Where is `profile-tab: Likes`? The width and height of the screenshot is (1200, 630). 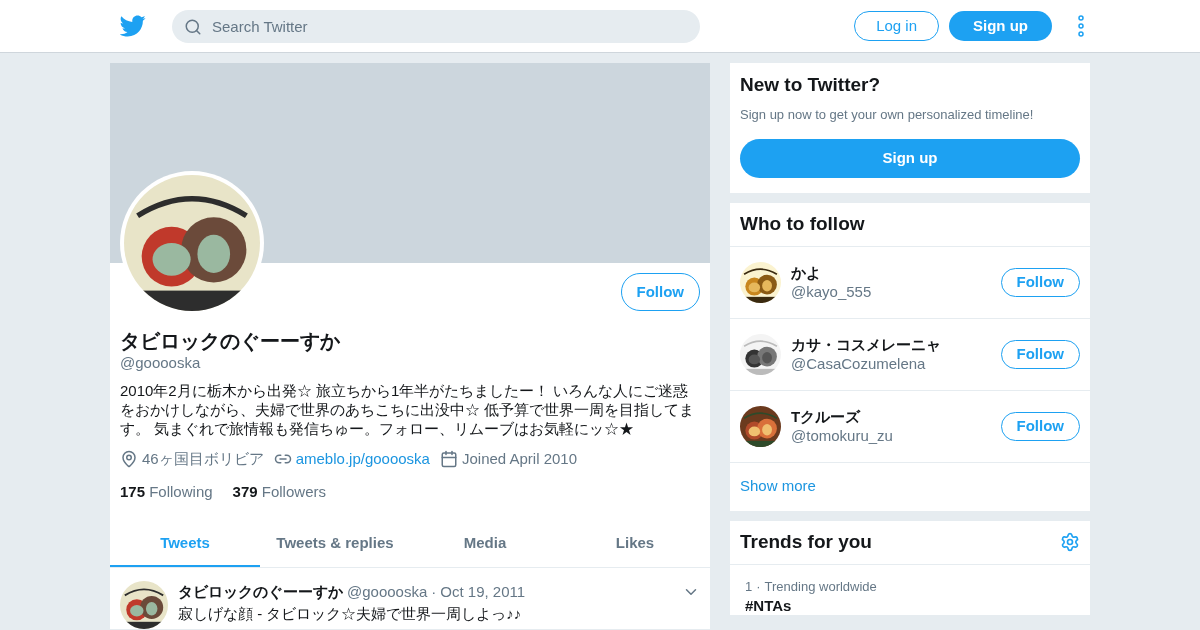
profile-tab: Likes is located at coordinates (635, 544).